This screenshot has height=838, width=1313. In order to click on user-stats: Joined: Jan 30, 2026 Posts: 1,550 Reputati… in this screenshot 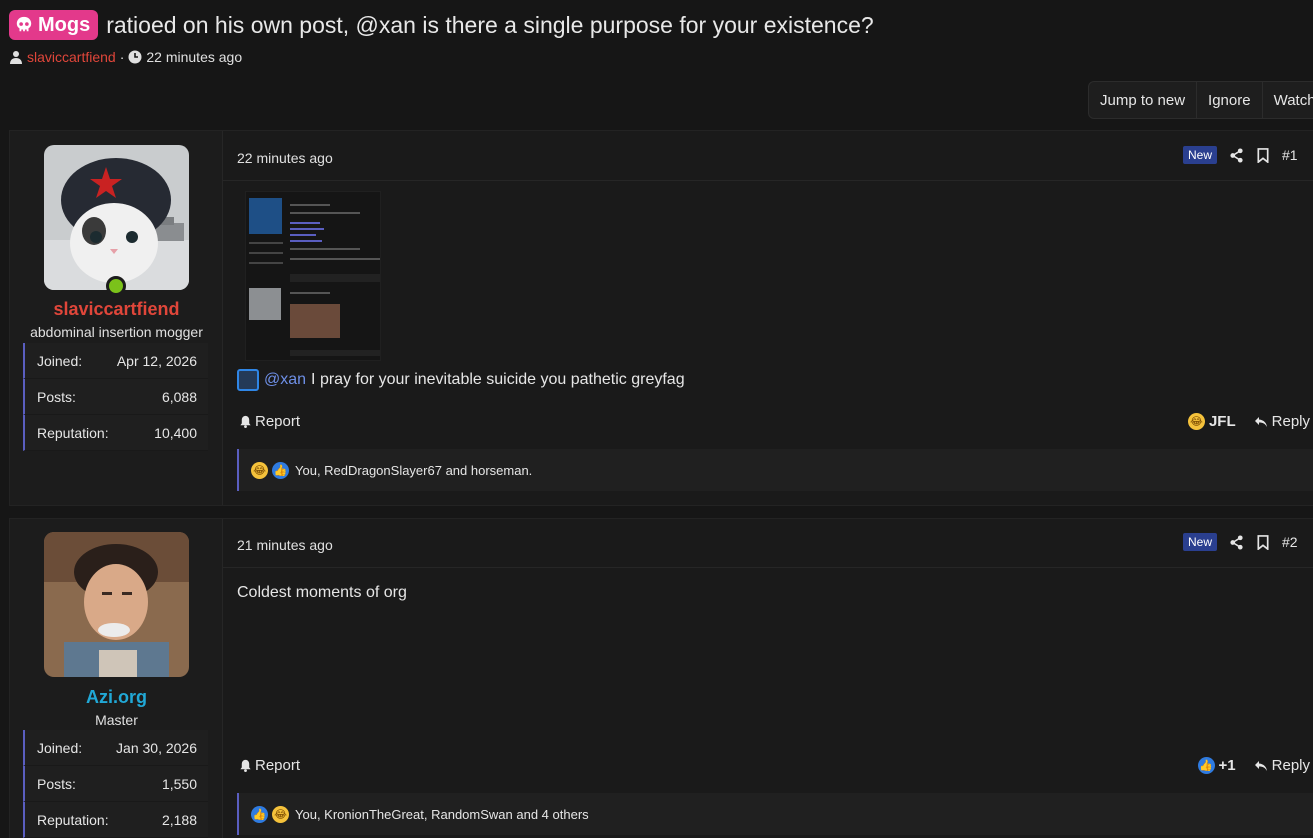, I will do `click(115, 784)`.